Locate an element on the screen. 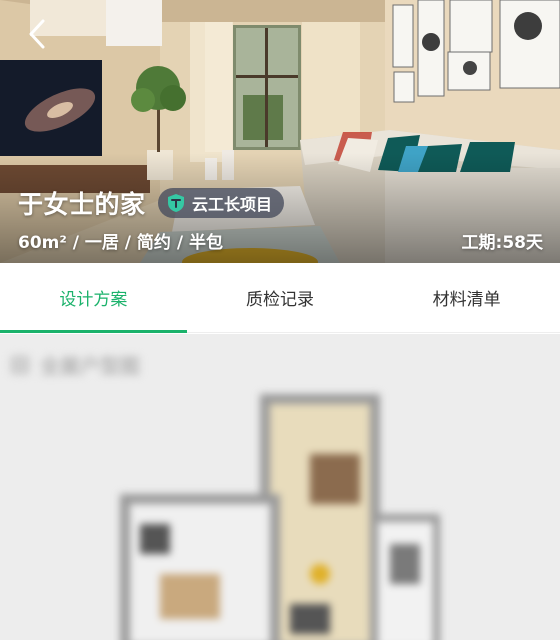  project-badge: 云工长项目 is located at coordinates (221, 203).